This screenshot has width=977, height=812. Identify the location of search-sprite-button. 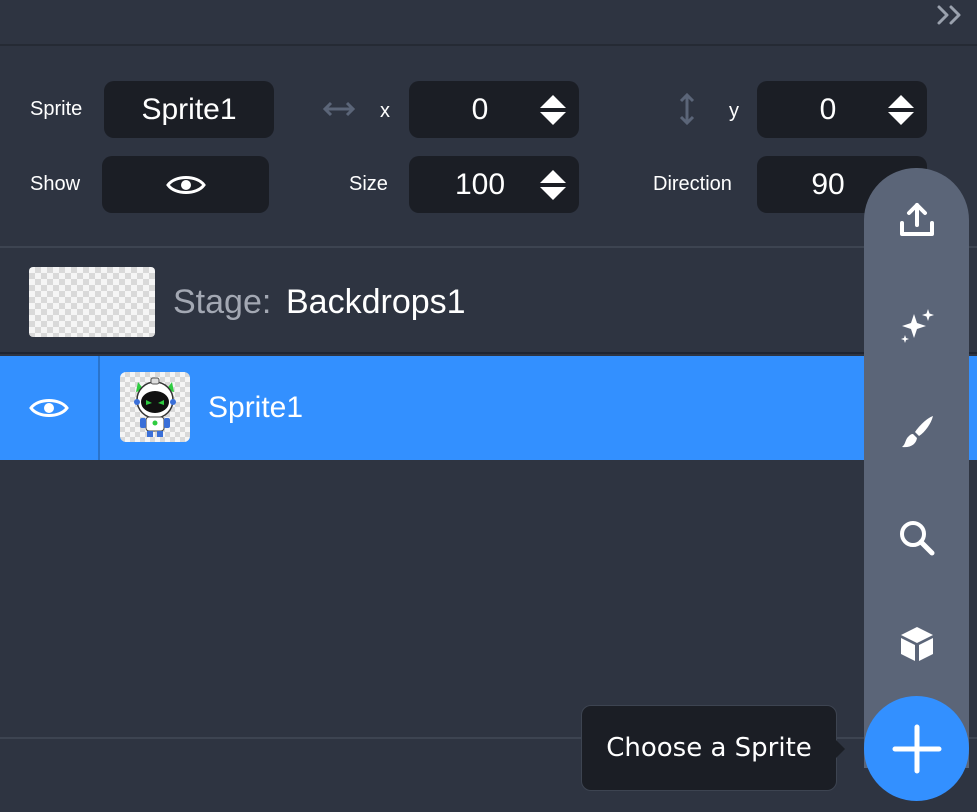
(916, 538).